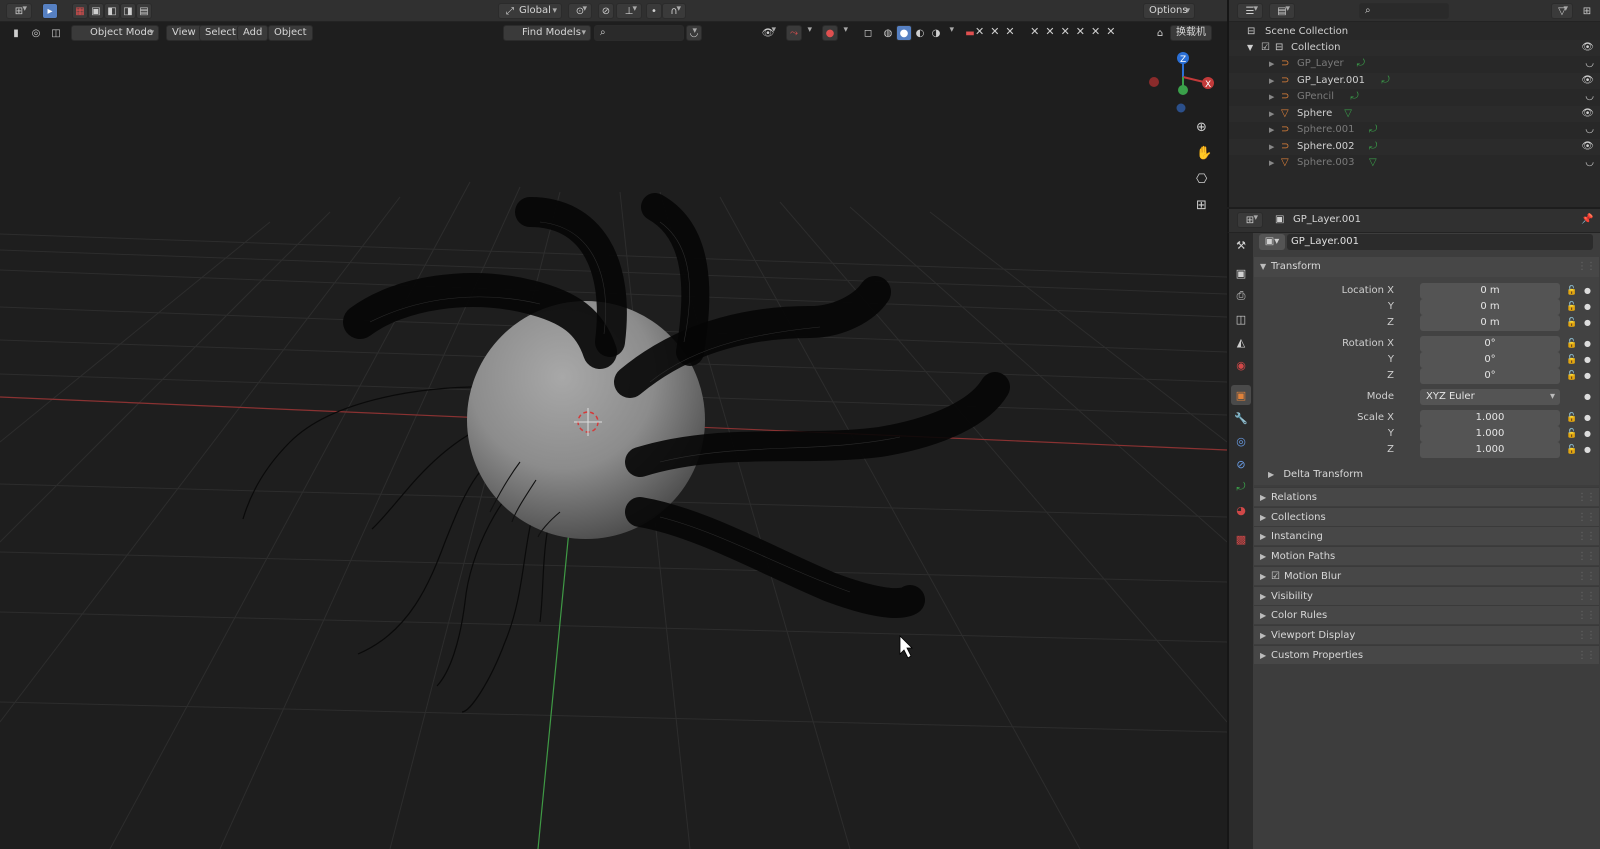  Describe the element at coordinates (1250, 11) in the screenshot. I see `outliner-editor-icon: ☰` at that location.